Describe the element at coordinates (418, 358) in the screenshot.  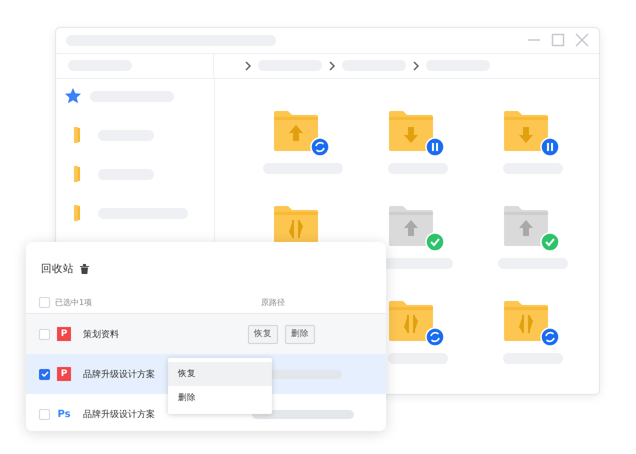
I see `filename-placeholder-bar` at that location.